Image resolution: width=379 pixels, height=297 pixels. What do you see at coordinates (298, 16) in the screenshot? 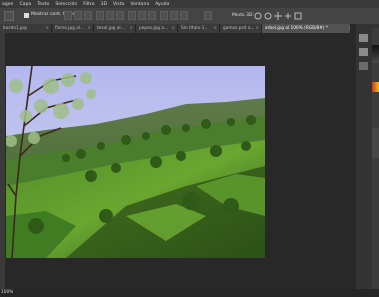
I see `3d-scale-icon` at bounding box center [298, 16].